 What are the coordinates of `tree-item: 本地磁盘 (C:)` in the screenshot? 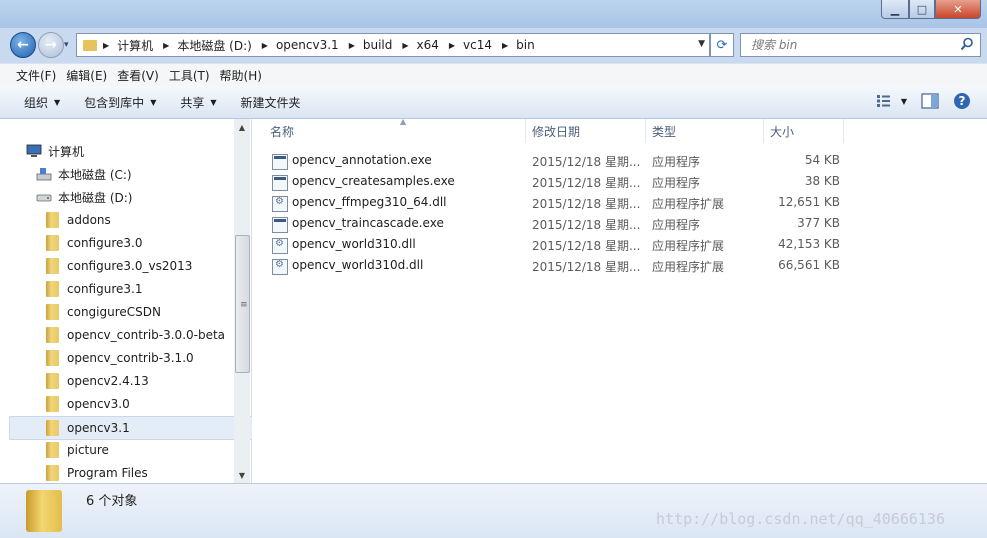 It's located at (84, 174).